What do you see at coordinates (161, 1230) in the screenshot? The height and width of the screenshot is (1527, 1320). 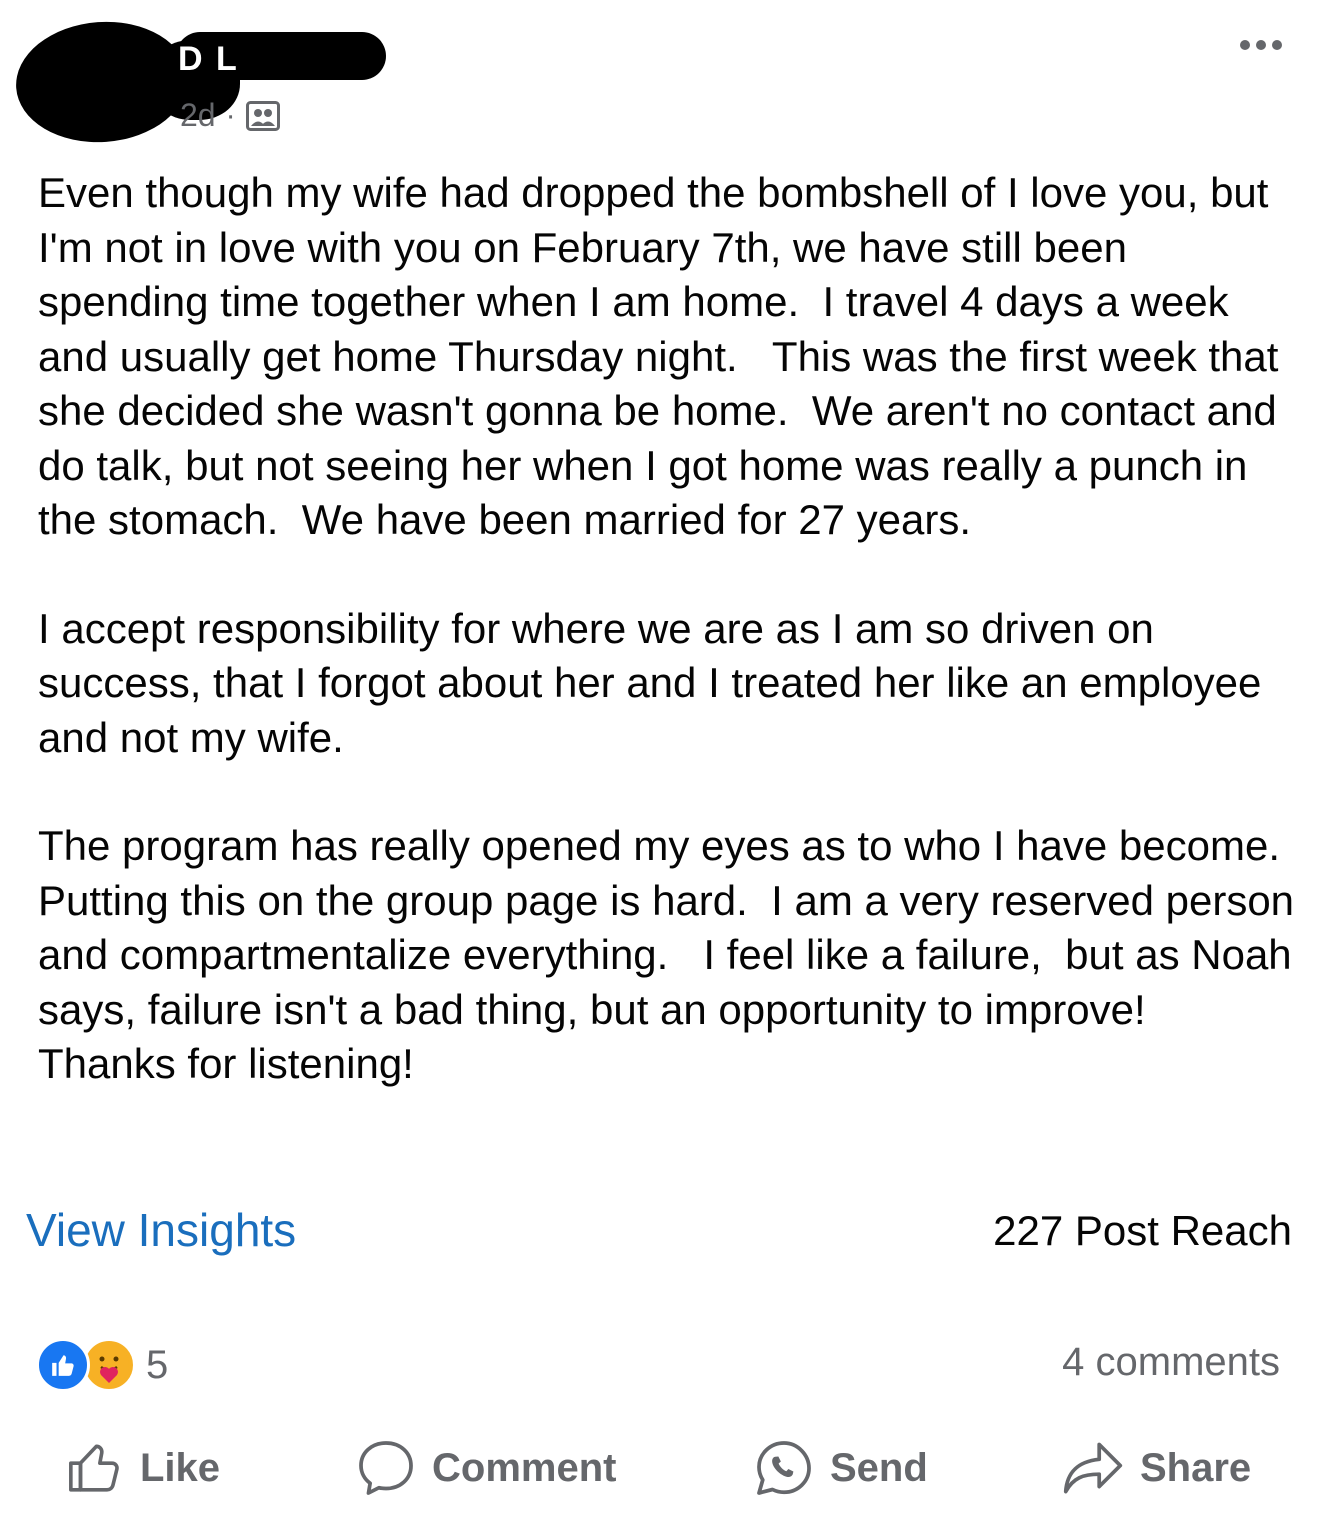 I see `view-insights-link: View Insights` at bounding box center [161, 1230].